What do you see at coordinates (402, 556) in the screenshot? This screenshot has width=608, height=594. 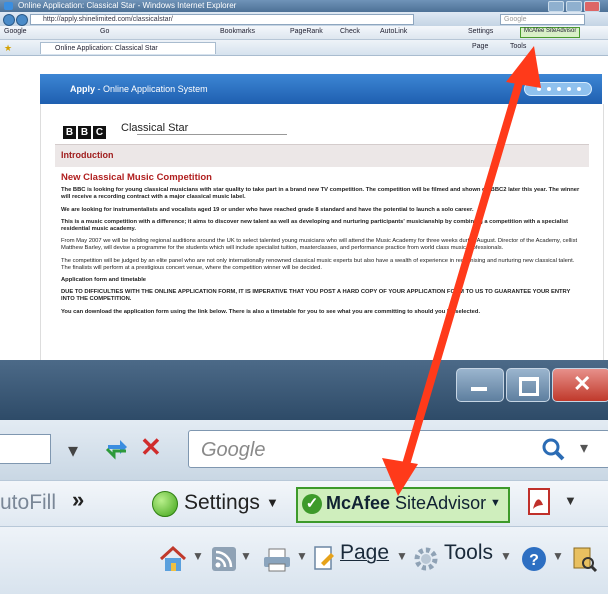 I see `page-dropdown-icon: ▼` at bounding box center [402, 556].